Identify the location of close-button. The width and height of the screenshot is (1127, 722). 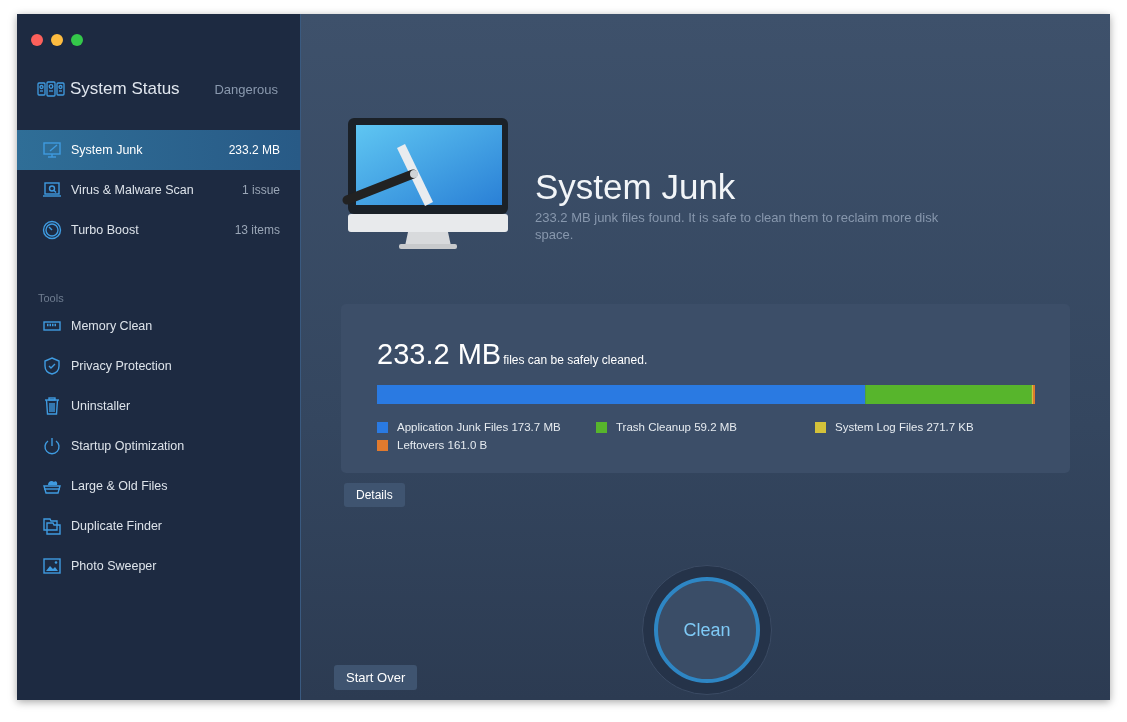
(37, 40).